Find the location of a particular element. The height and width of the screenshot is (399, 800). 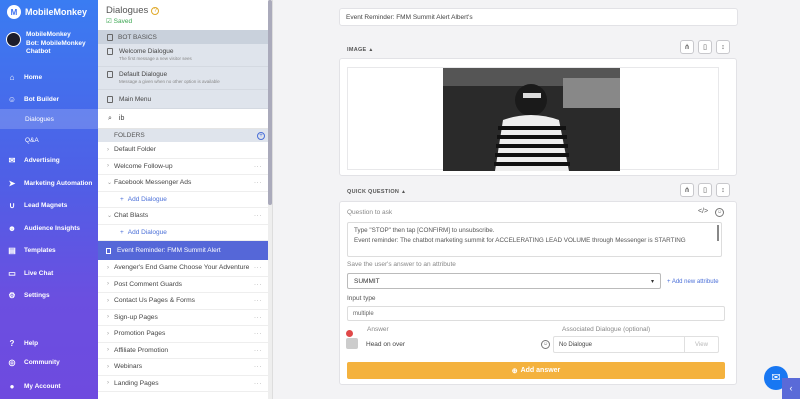

nav-item-home: ⌂ Home is located at coordinates (49, 77).